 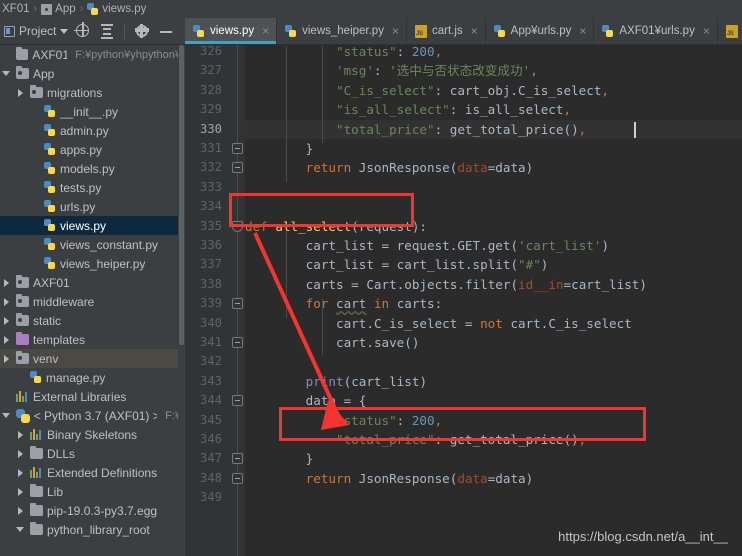 I want to click on editor-tab-label: cart.js, so click(x=447, y=31).